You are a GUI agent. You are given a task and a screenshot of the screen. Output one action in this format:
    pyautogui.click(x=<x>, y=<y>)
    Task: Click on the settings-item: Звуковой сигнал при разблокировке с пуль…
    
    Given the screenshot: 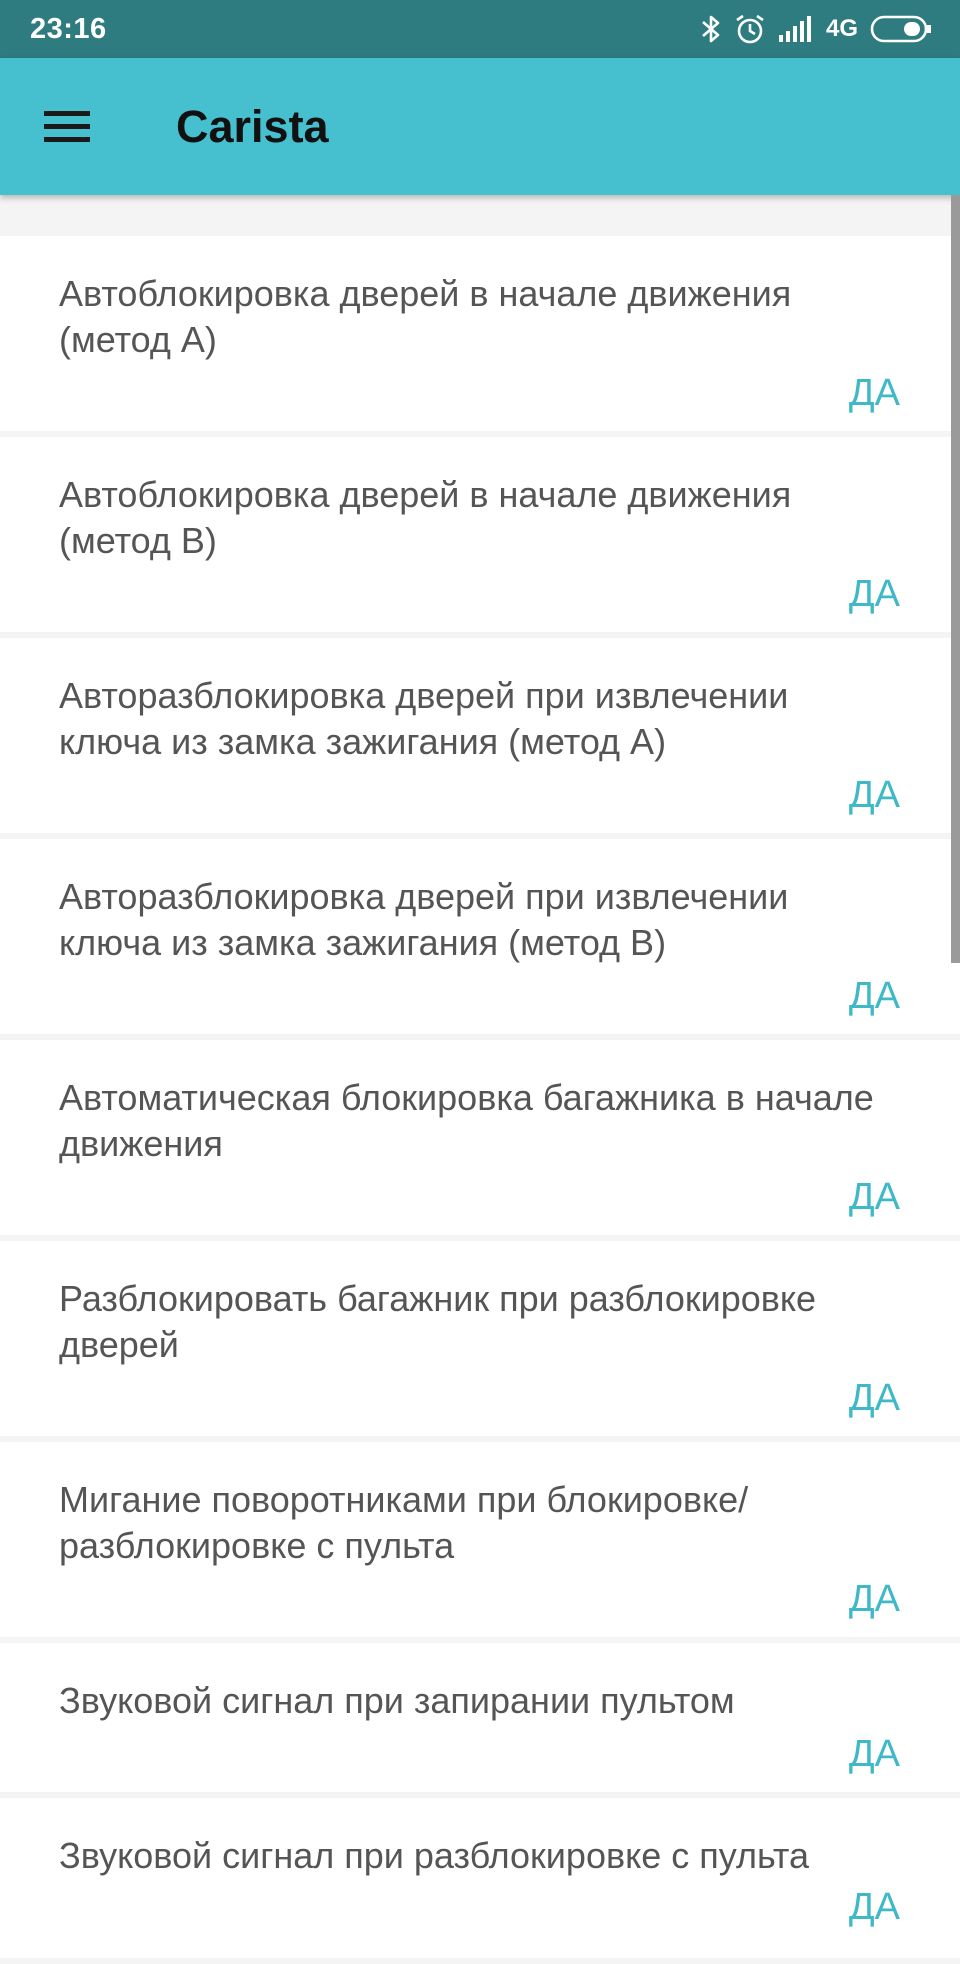 What is the action you would take?
    pyautogui.click(x=480, y=1878)
    